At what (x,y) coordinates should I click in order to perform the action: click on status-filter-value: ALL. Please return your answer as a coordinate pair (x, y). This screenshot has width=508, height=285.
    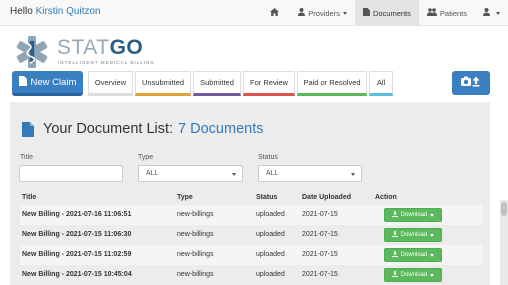
    Looking at the image, I should click on (272, 173).